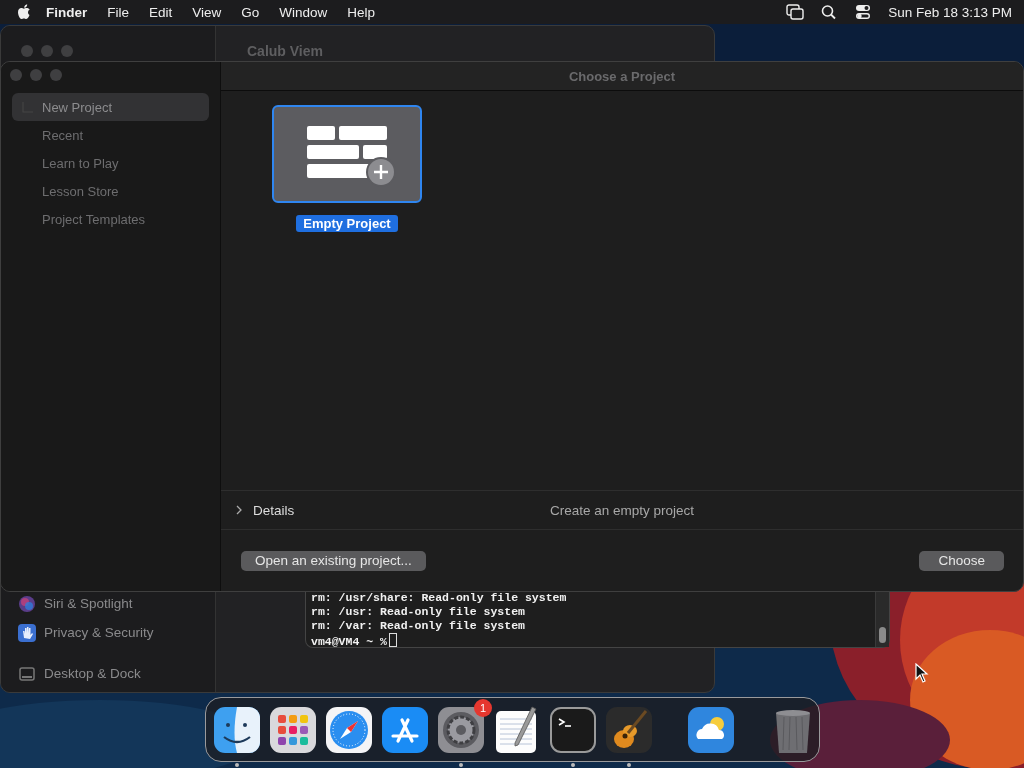  Describe the element at coordinates (110, 135) in the screenshot. I see `sidebar-item: Recent` at that location.